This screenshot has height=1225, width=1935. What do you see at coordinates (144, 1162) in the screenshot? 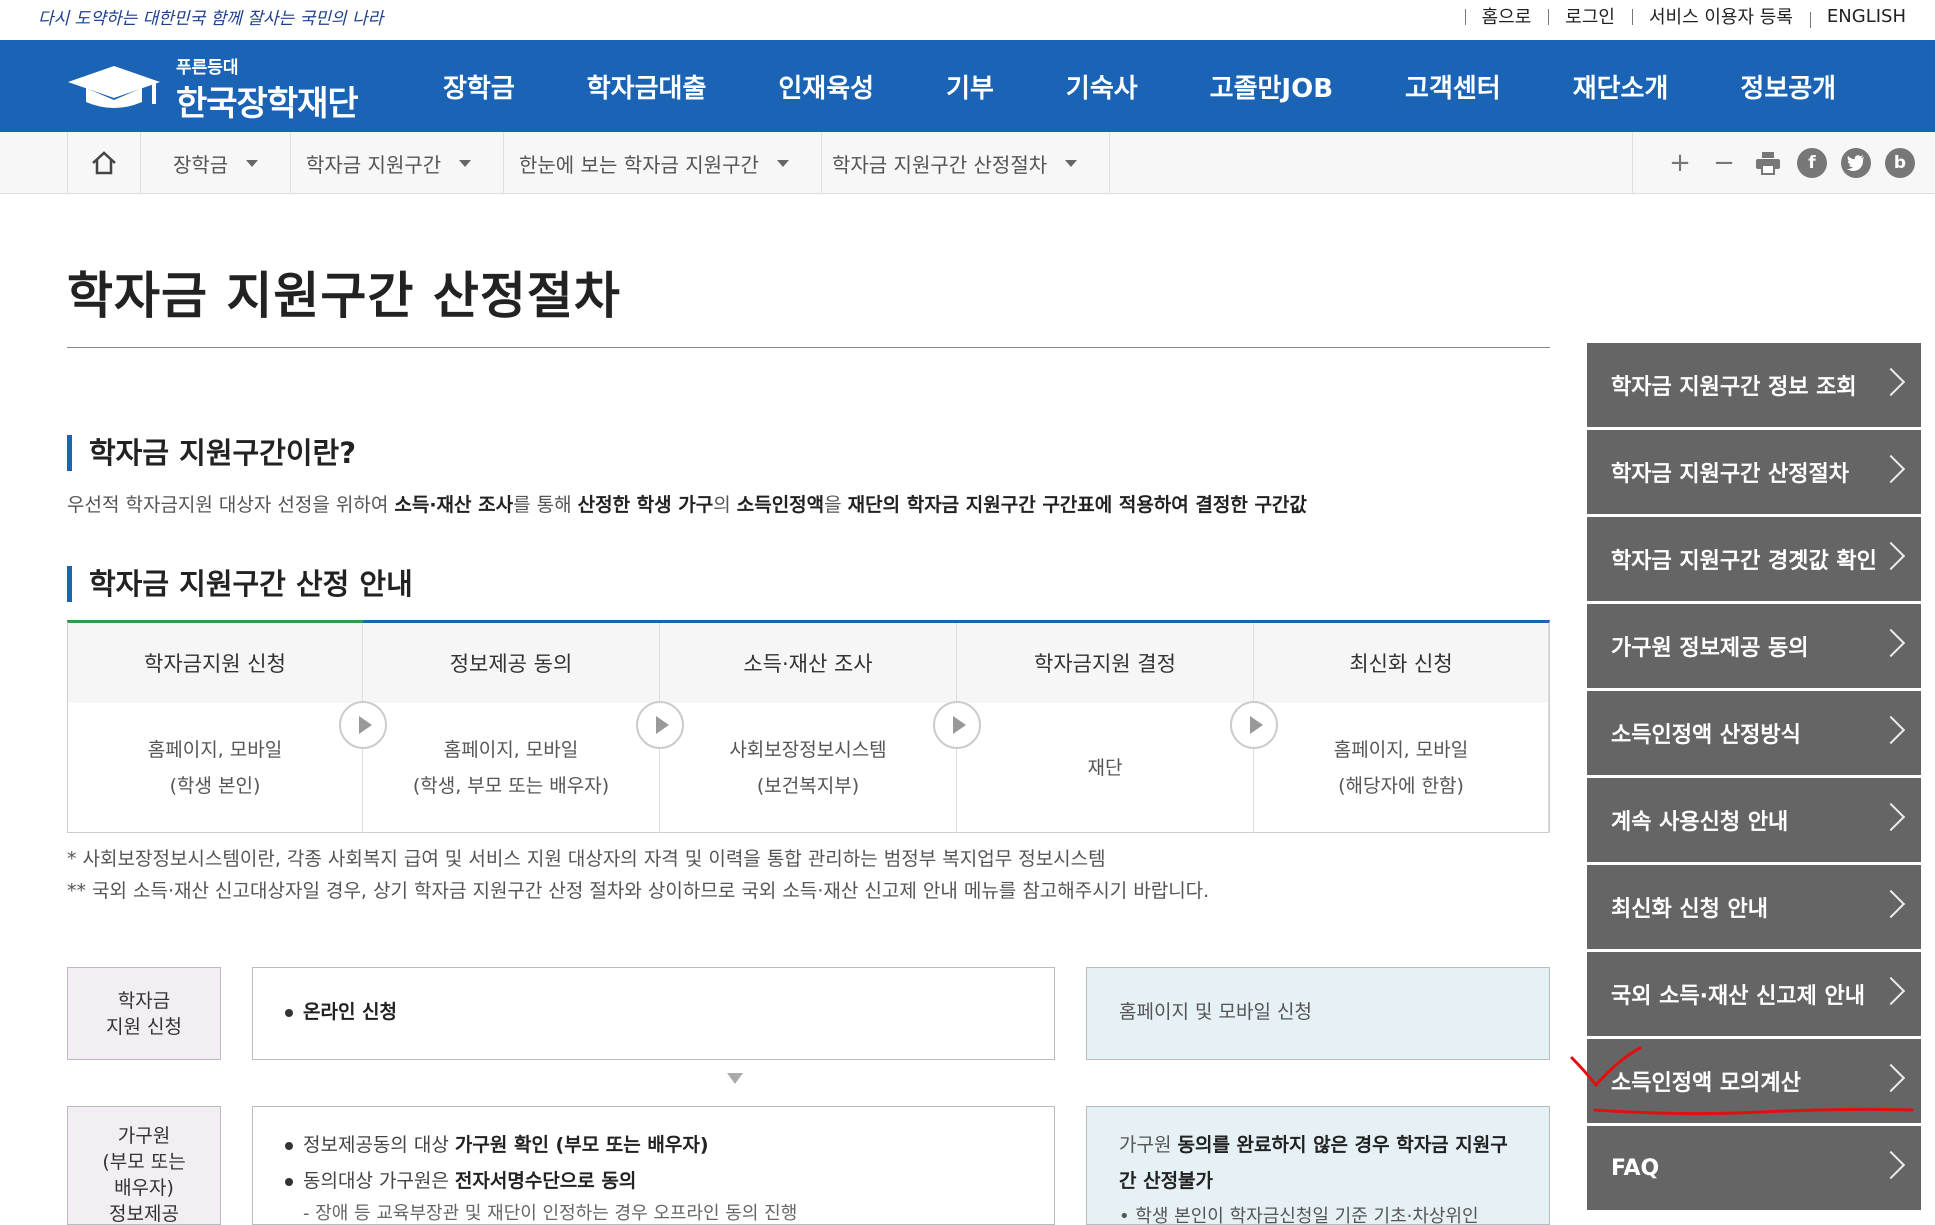
I see `row-label-line: (부모 또는` at bounding box center [144, 1162].